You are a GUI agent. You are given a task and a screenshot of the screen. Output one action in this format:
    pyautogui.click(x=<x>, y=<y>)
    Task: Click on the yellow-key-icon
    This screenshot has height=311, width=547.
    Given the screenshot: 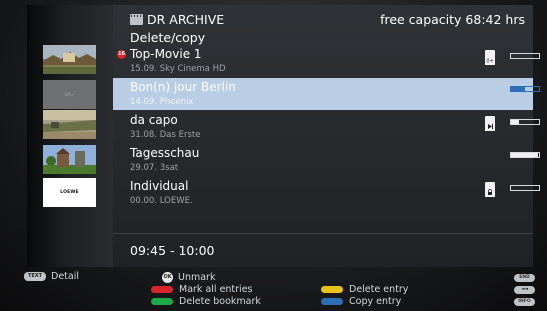 What is the action you would take?
    pyautogui.click(x=332, y=289)
    